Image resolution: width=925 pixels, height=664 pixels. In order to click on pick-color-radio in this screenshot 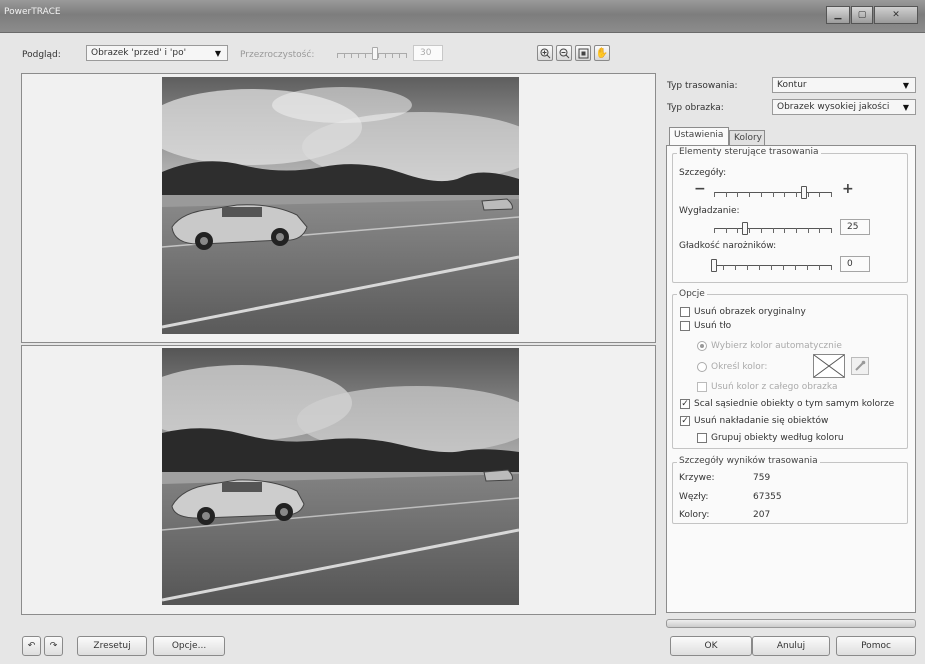, I will do `click(702, 367)`.